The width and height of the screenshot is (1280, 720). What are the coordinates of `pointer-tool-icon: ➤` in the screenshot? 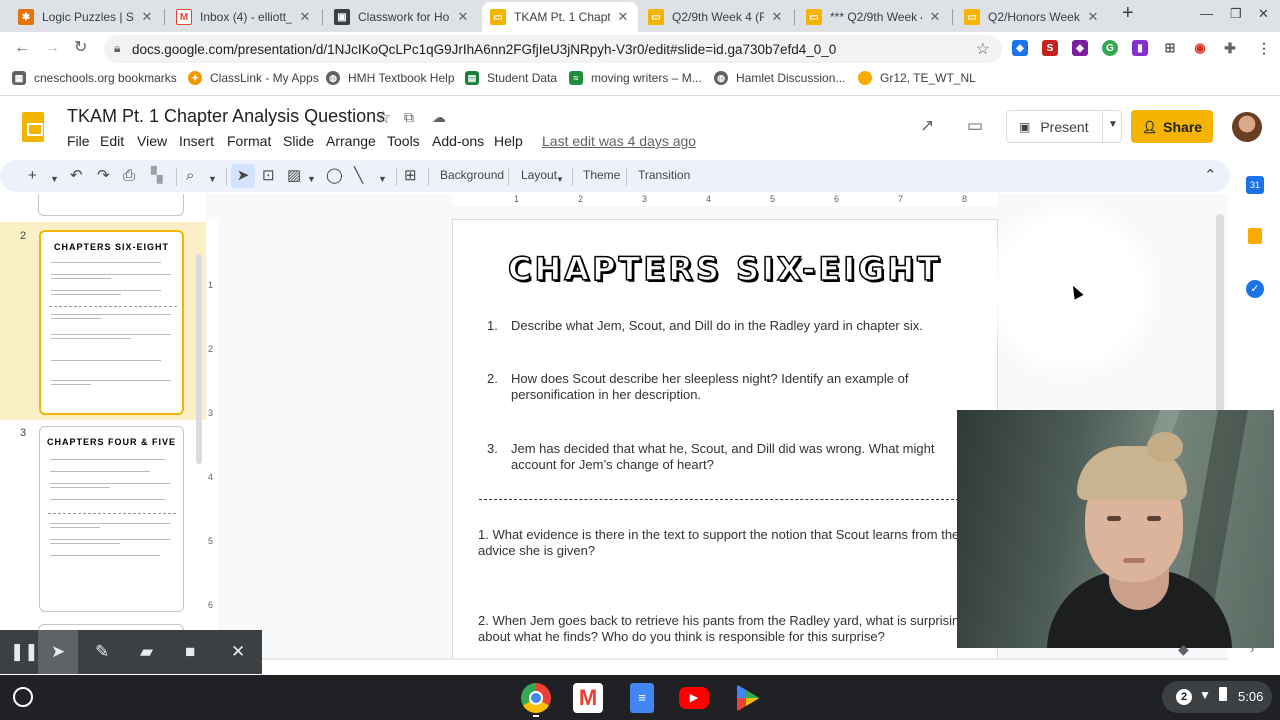 It's located at (58, 652).